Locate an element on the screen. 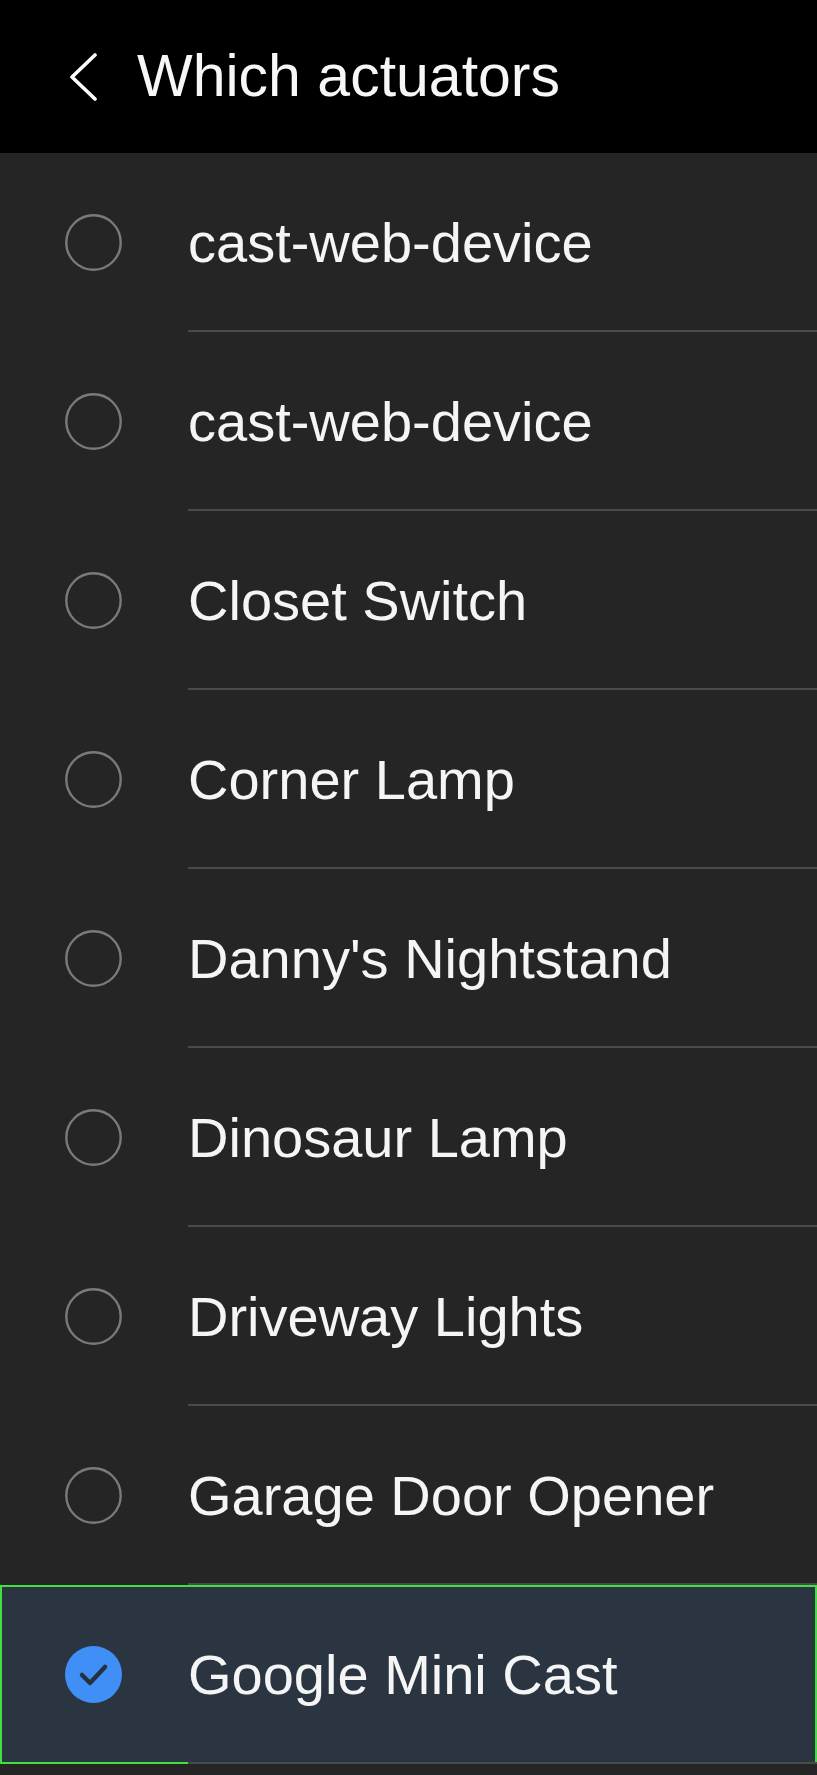 The image size is (817, 1775). chevron-left-icon is located at coordinates (83, 76).